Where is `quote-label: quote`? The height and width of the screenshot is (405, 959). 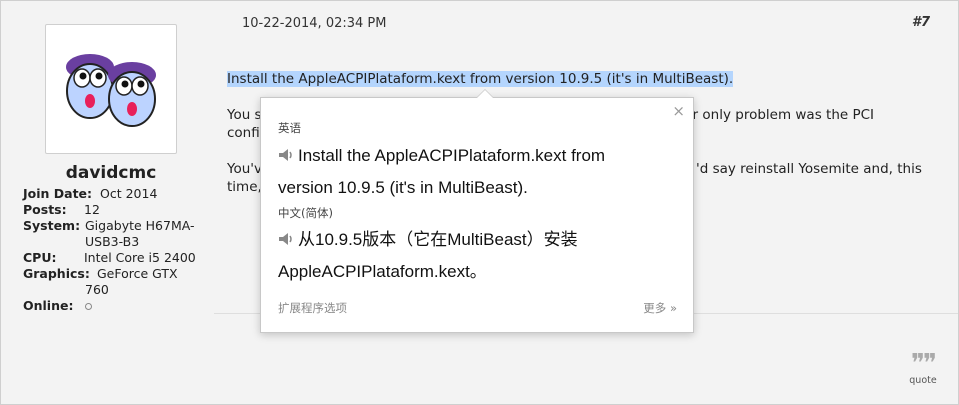
quote-label: quote is located at coordinates (923, 380).